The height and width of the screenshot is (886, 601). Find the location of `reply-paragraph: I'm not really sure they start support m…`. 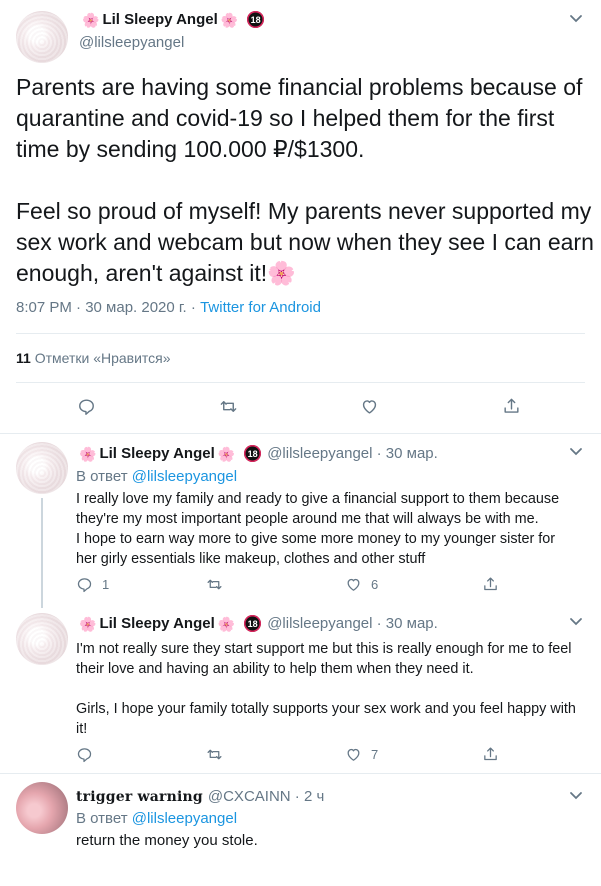

reply-paragraph: I'm not really sure they start support m… is located at coordinates (324, 659).